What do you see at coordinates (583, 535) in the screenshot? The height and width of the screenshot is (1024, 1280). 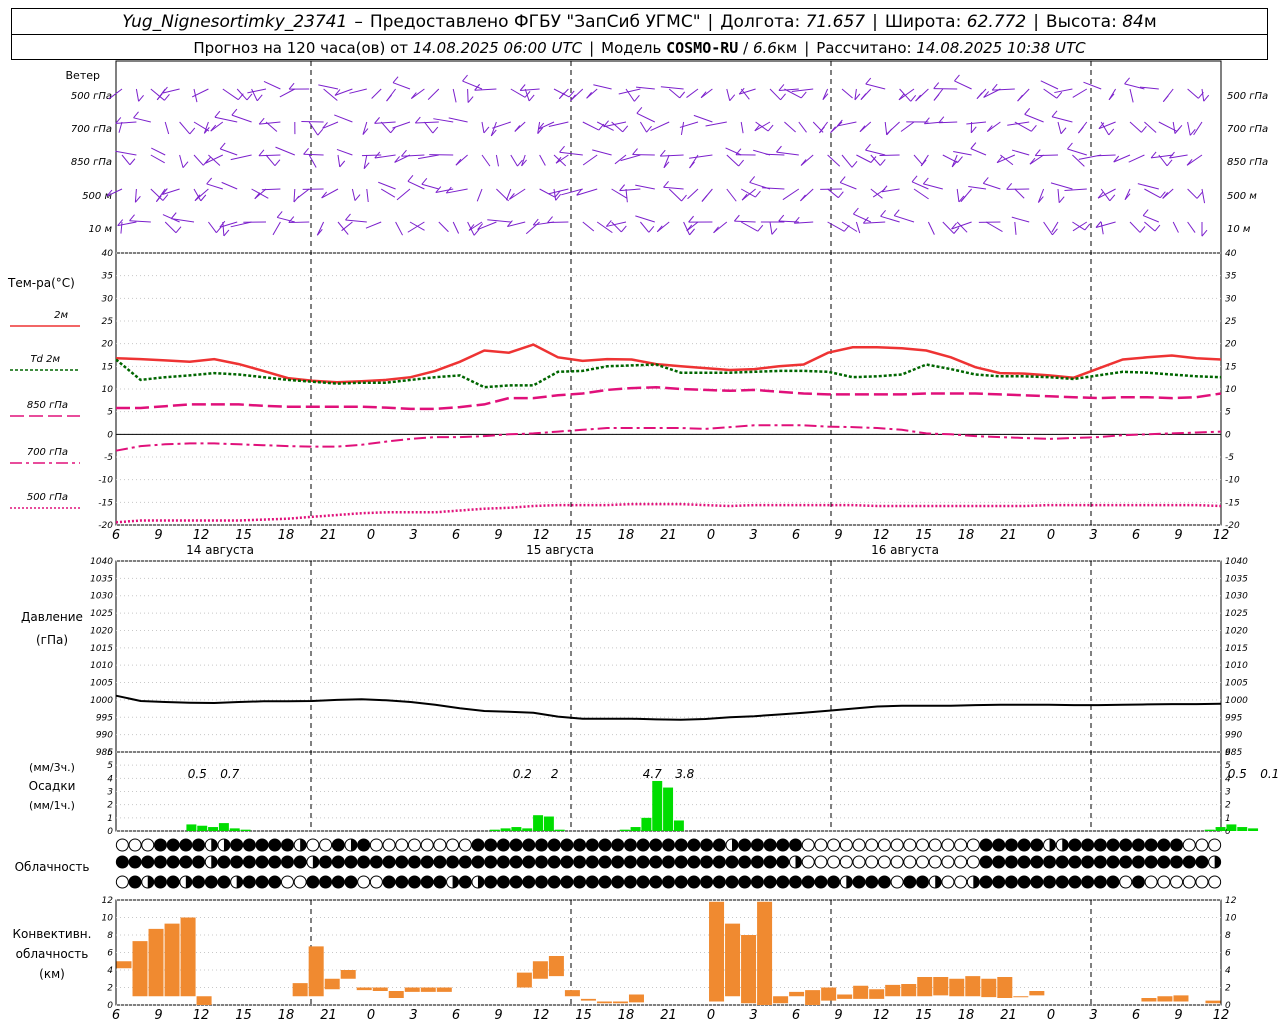 I see `hour-tick-label: 15` at bounding box center [583, 535].